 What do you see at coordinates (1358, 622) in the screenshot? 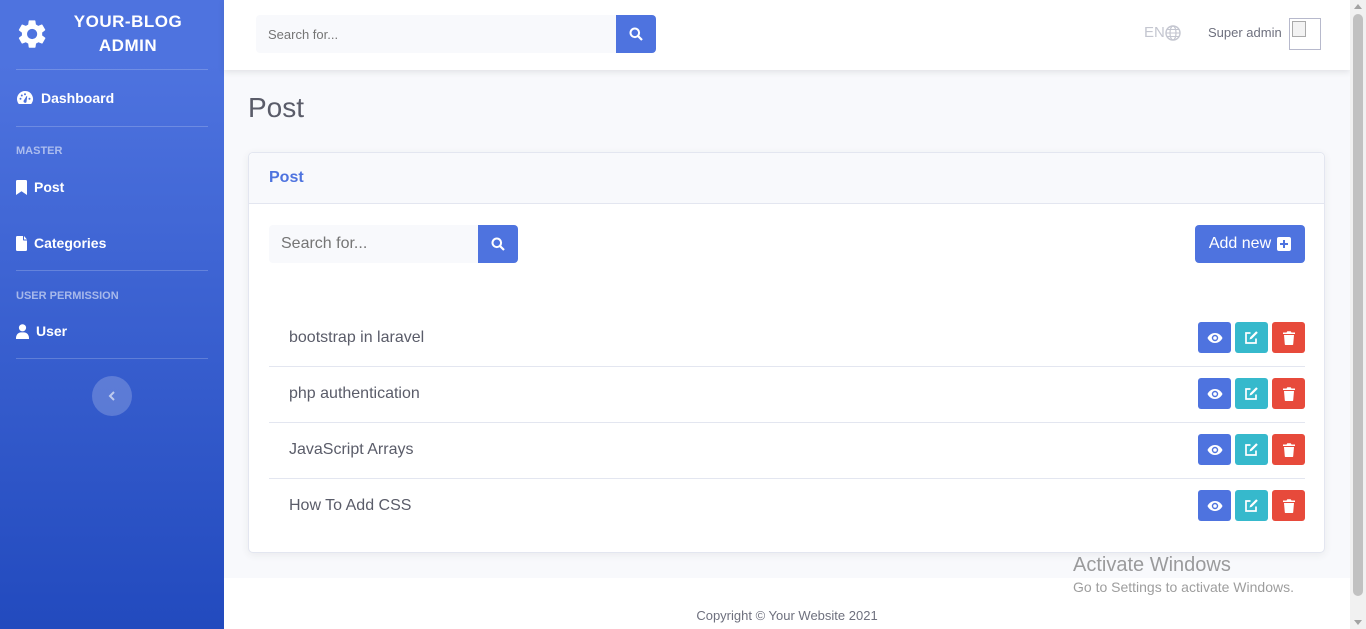
I see `scroll-down-arrow-icon` at bounding box center [1358, 622].